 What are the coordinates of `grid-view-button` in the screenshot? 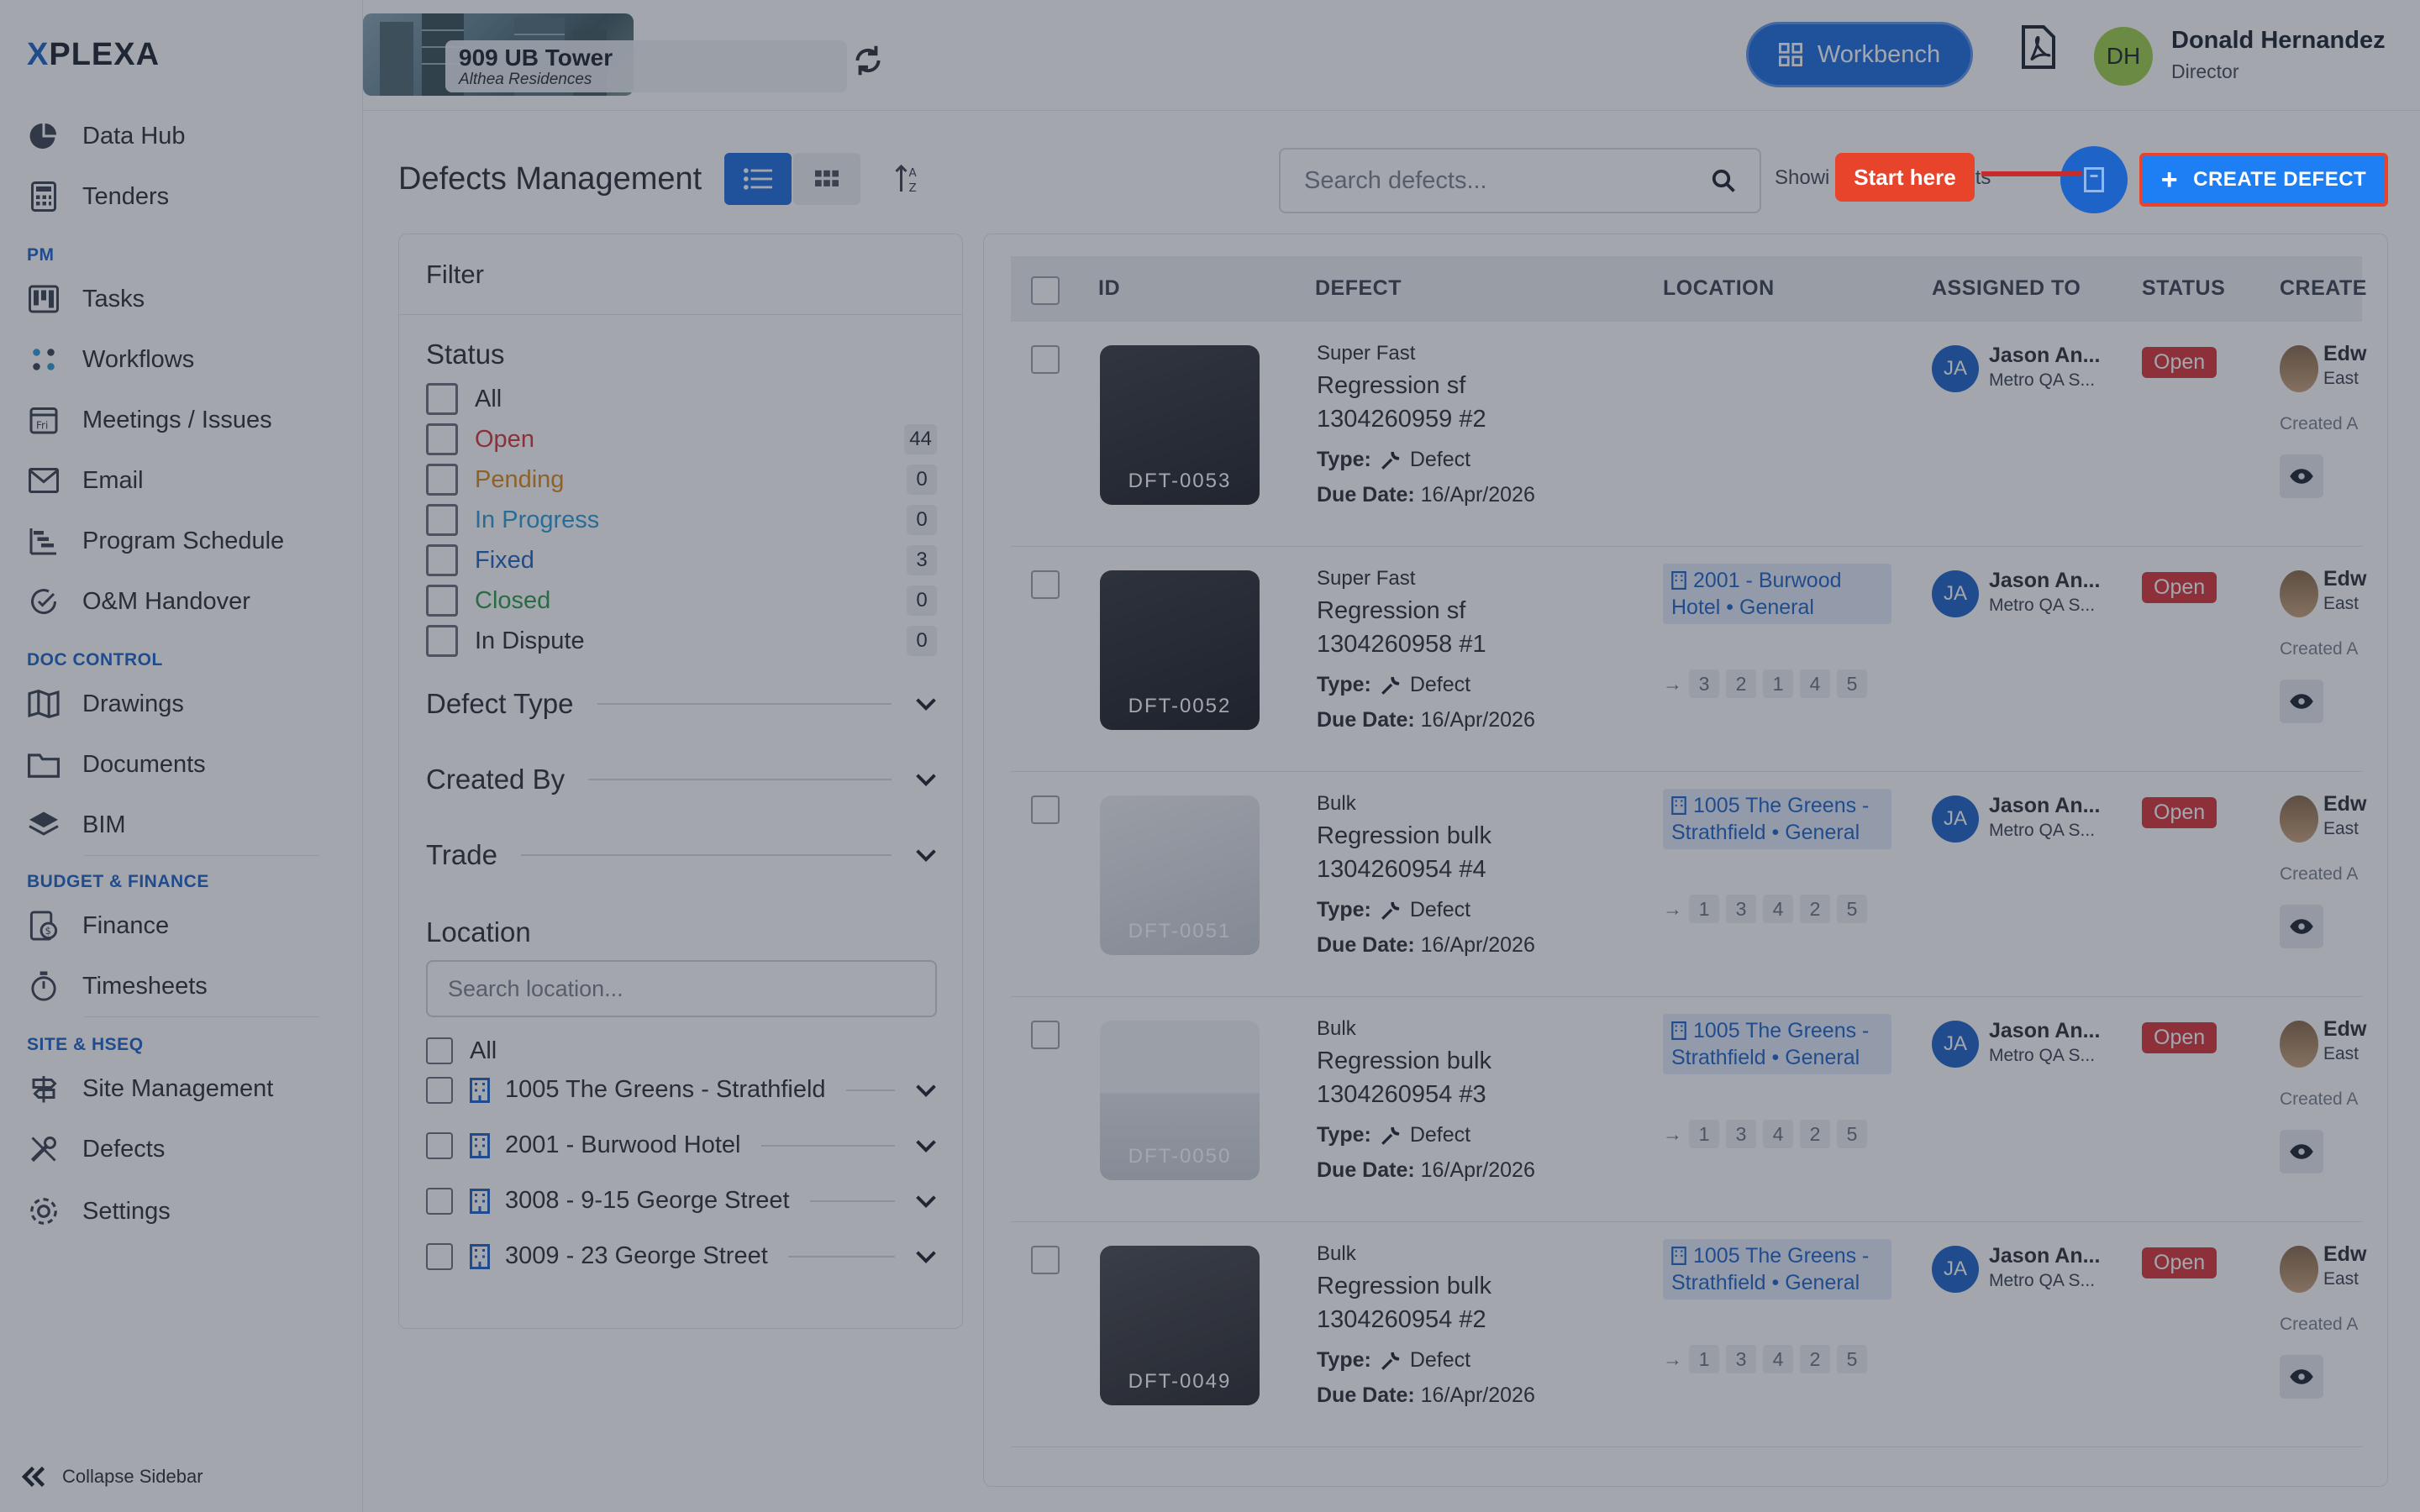 It's located at (826, 179).